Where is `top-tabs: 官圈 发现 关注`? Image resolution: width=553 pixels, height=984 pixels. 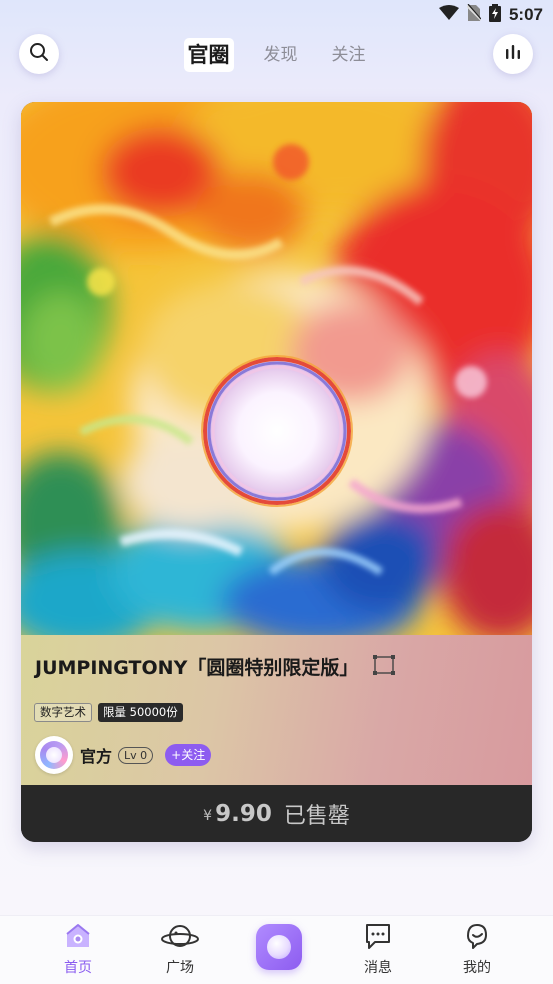 top-tabs: 官圈 发现 关注 is located at coordinates (276, 55).